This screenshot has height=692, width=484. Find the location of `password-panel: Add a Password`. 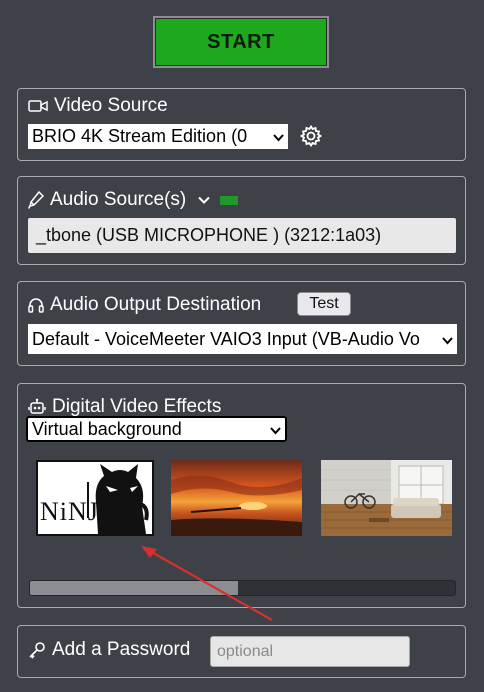

password-panel: Add a Password is located at coordinates (241, 651).